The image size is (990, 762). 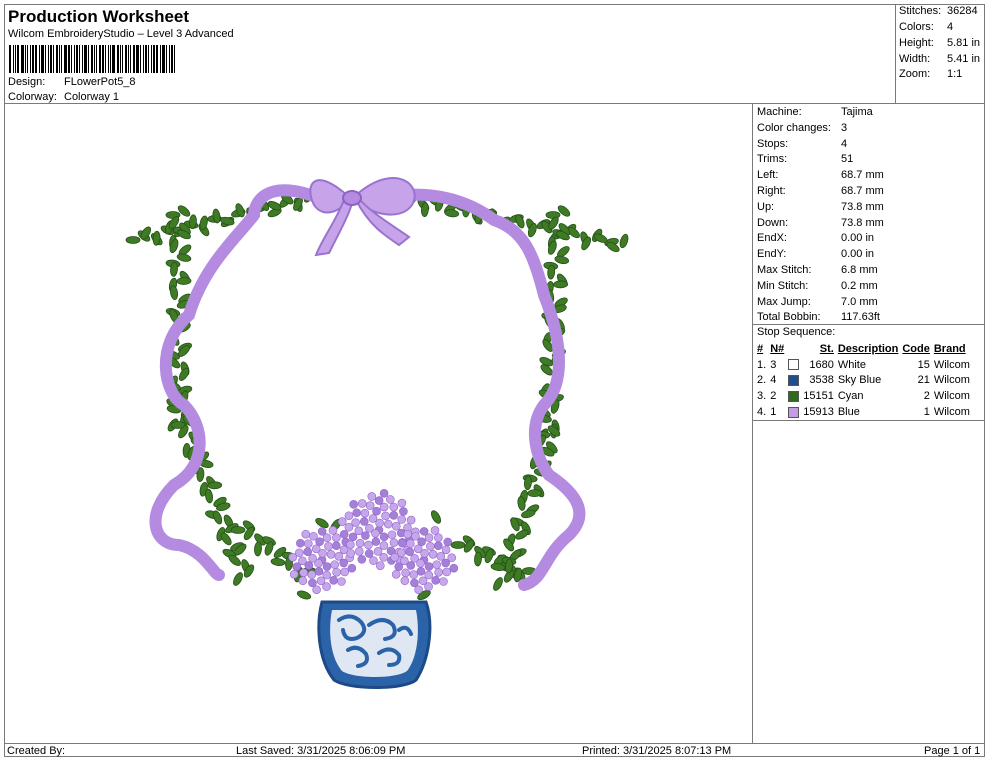 What do you see at coordinates (826, 348) in the screenshot?
I see `col-stitches: St.` at bounding box center [826, 348].